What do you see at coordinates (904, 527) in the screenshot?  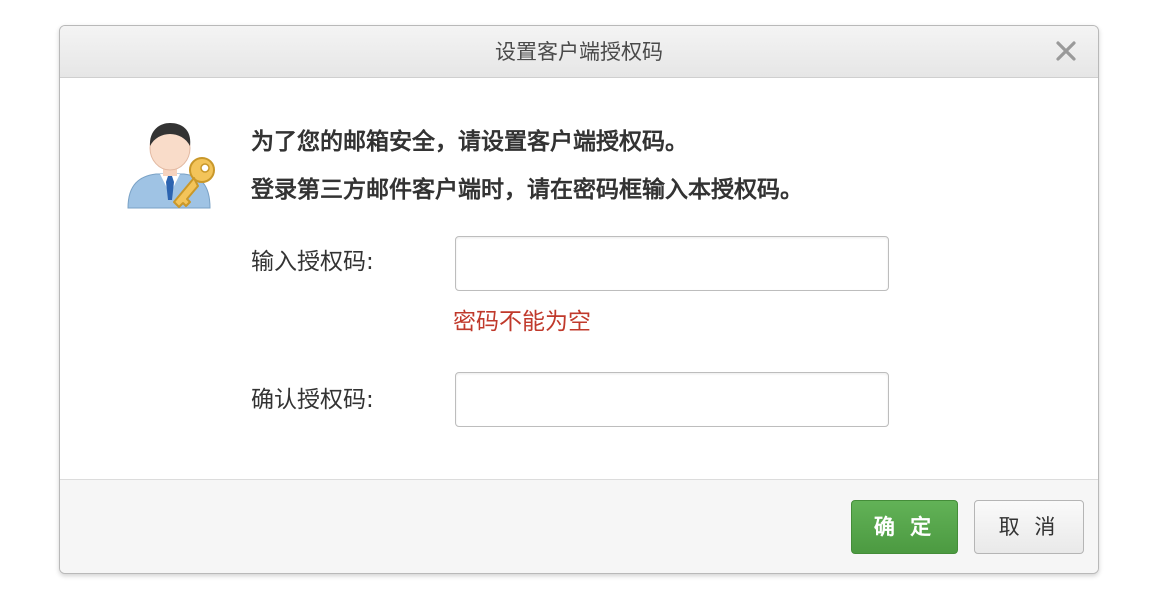 I see `ok-button: 确 定` at bounding box center [904, 527].